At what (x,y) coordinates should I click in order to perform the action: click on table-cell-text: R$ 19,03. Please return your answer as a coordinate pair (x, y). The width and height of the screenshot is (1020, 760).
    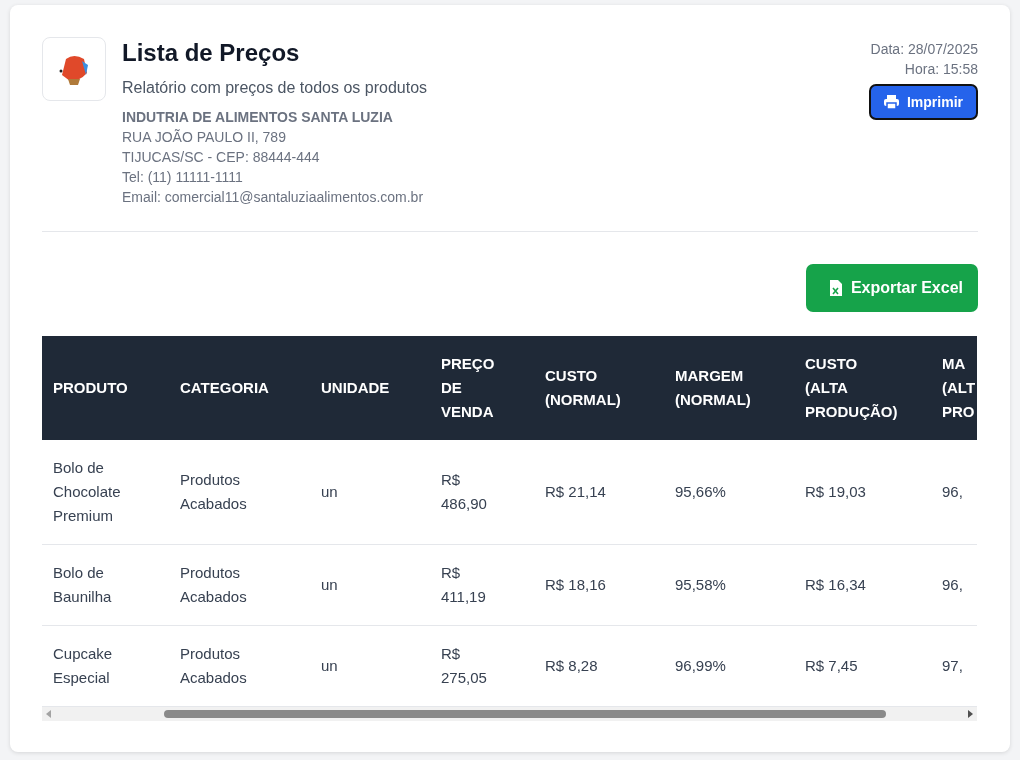
    Looking at the image, I should click on (835, 492).